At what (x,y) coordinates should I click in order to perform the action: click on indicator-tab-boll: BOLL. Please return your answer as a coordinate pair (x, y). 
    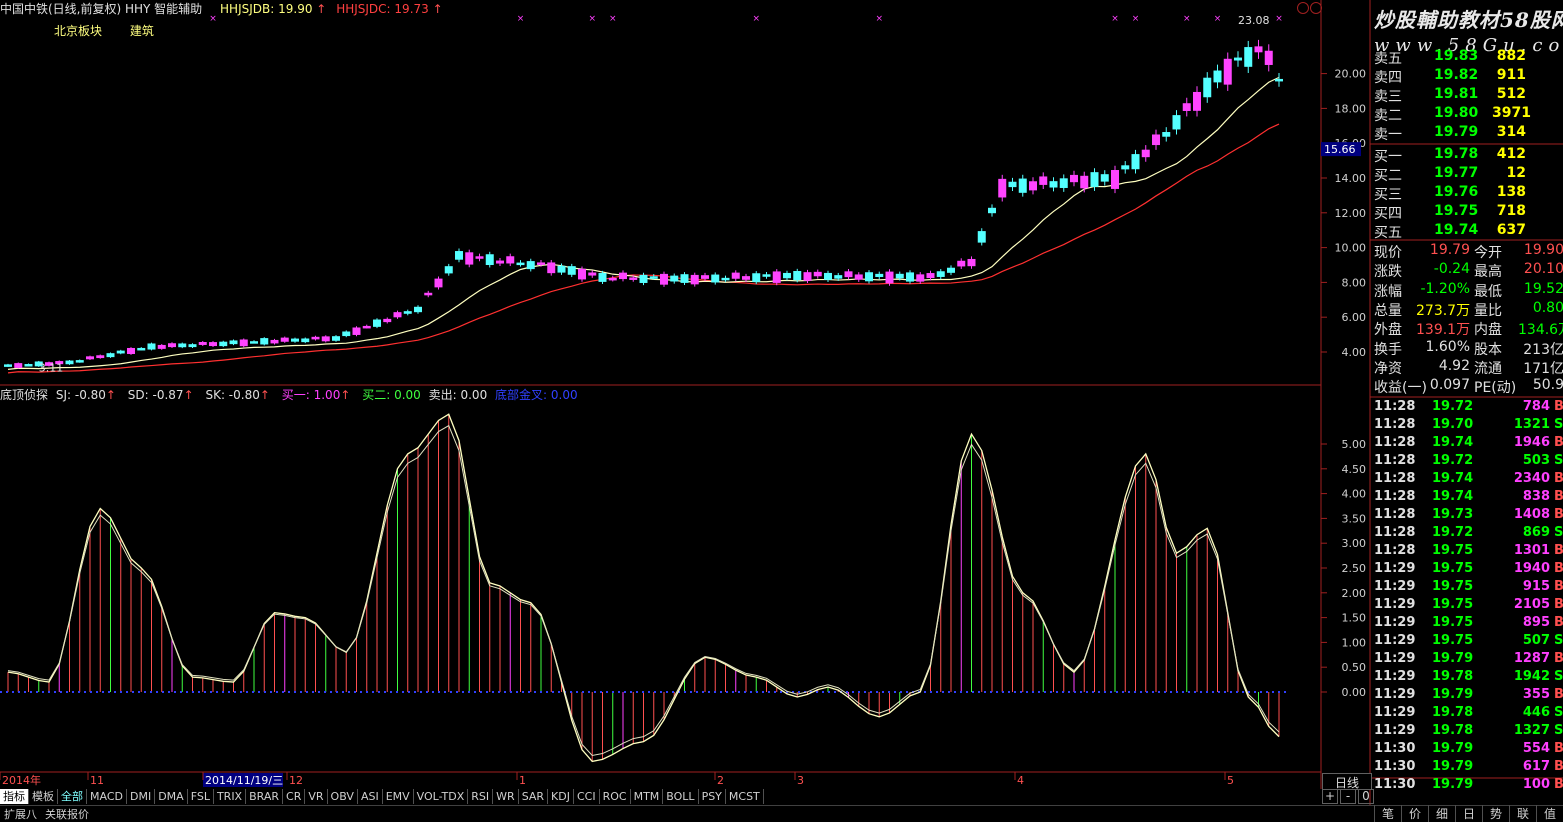
    Looking at the image, I should click on (681, 796).